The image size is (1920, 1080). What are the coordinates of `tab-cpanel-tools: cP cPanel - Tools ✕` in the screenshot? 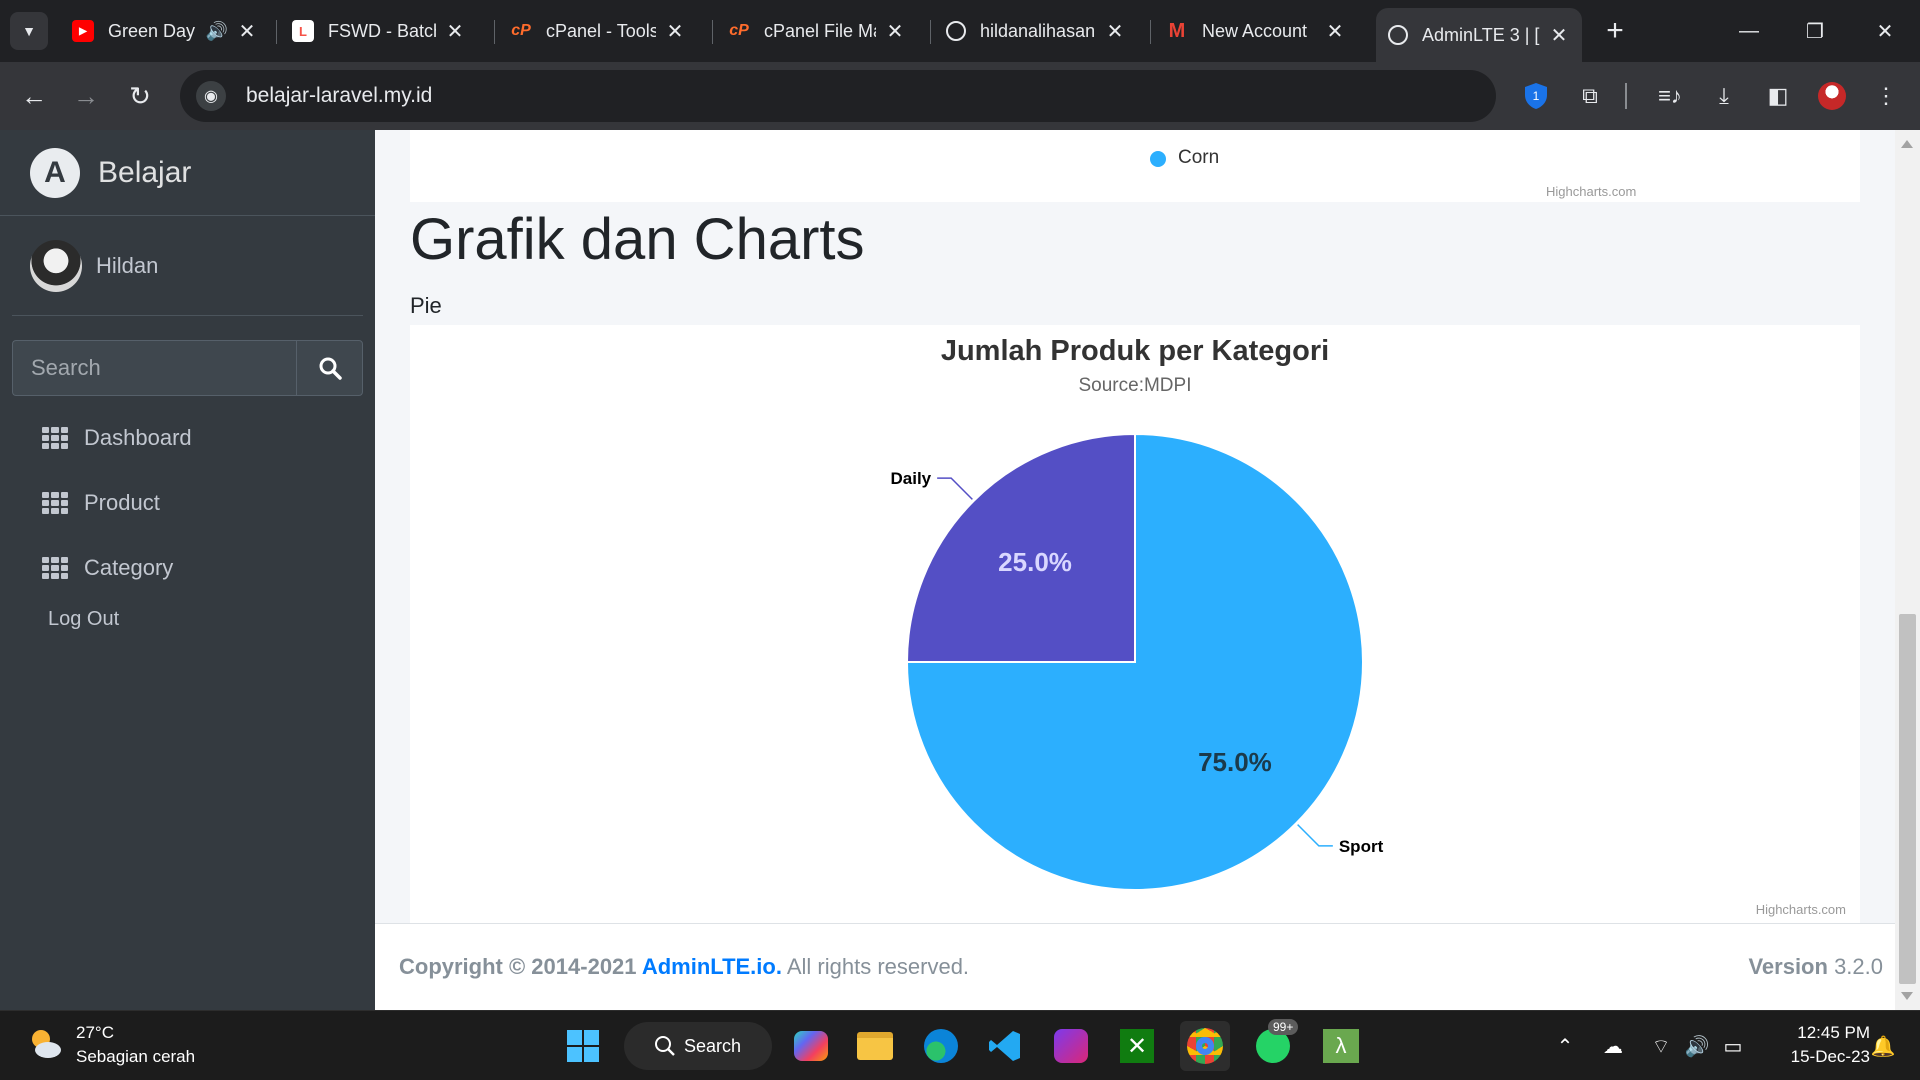 It's located at (598, 31).